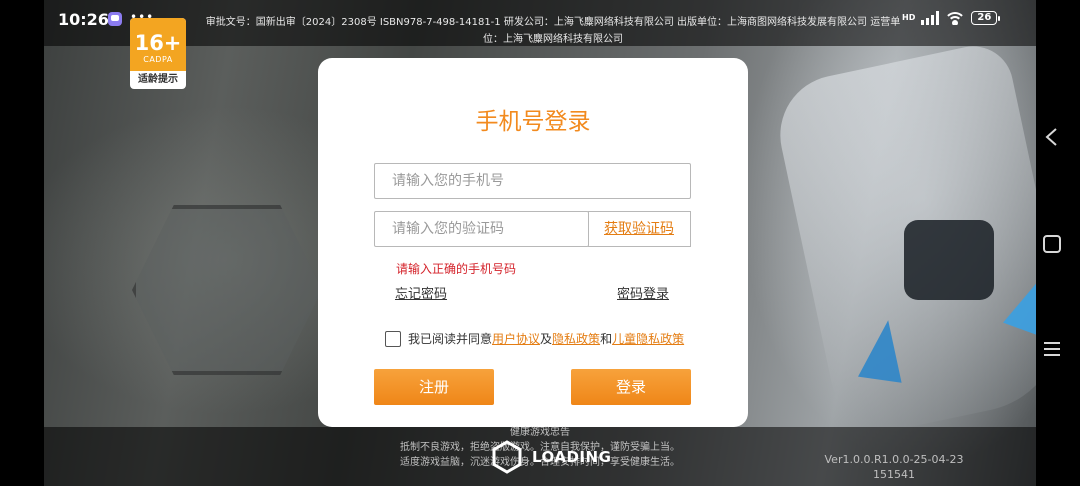 The height and width of the screenshot is (486, 1080). Describe the element at coordinates (1052, 244) in the screenshot. I see `home-square-icon` at that location.